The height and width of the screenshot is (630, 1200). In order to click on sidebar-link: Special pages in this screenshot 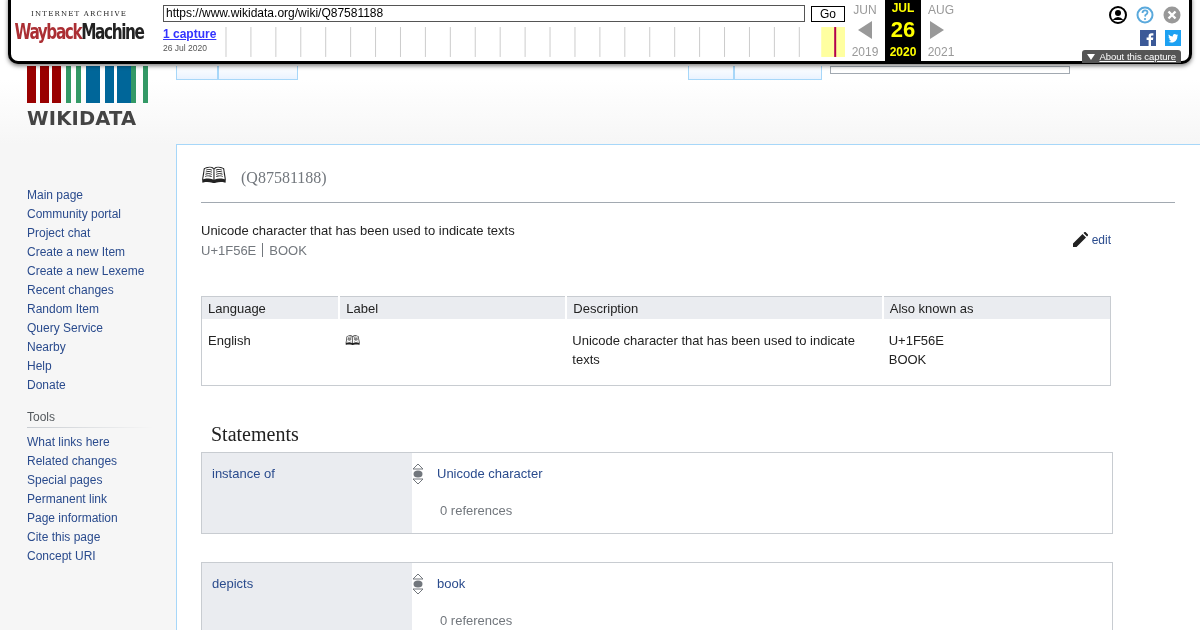, I will do `click(101, 480)`.